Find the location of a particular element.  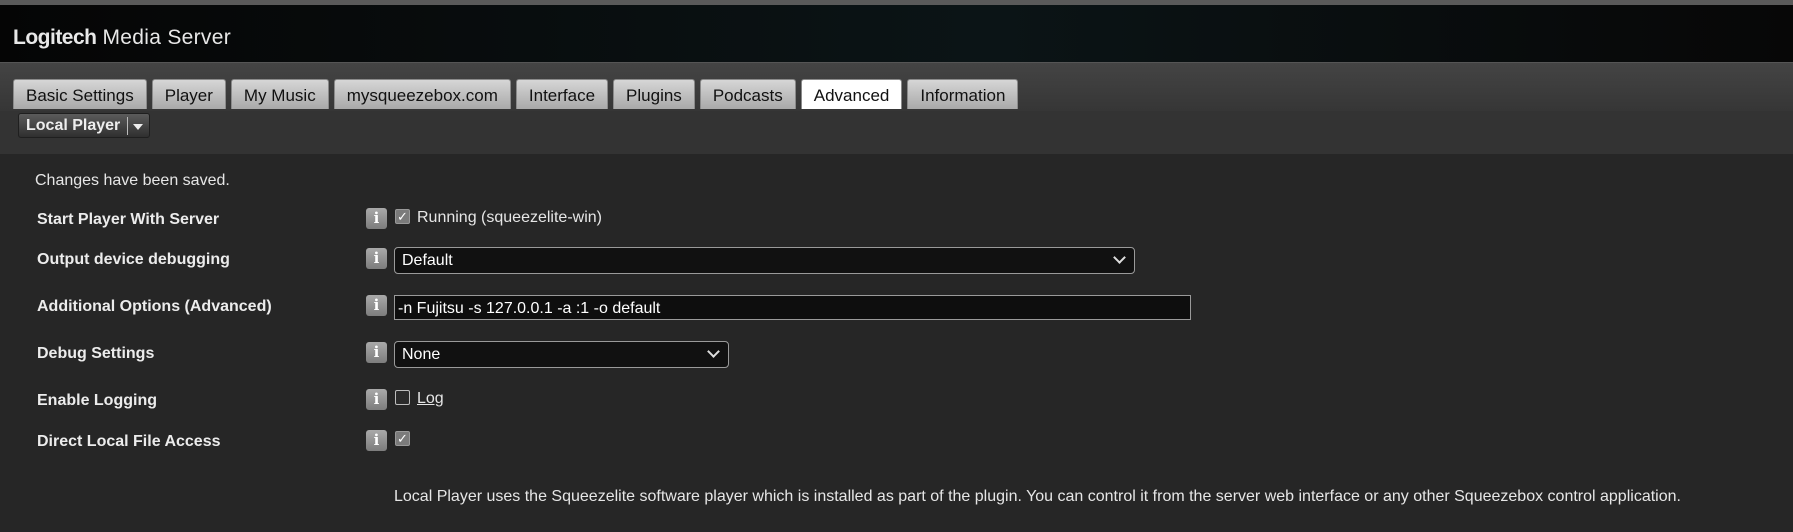

tab-player: Player is located at coordinates (188, 94).